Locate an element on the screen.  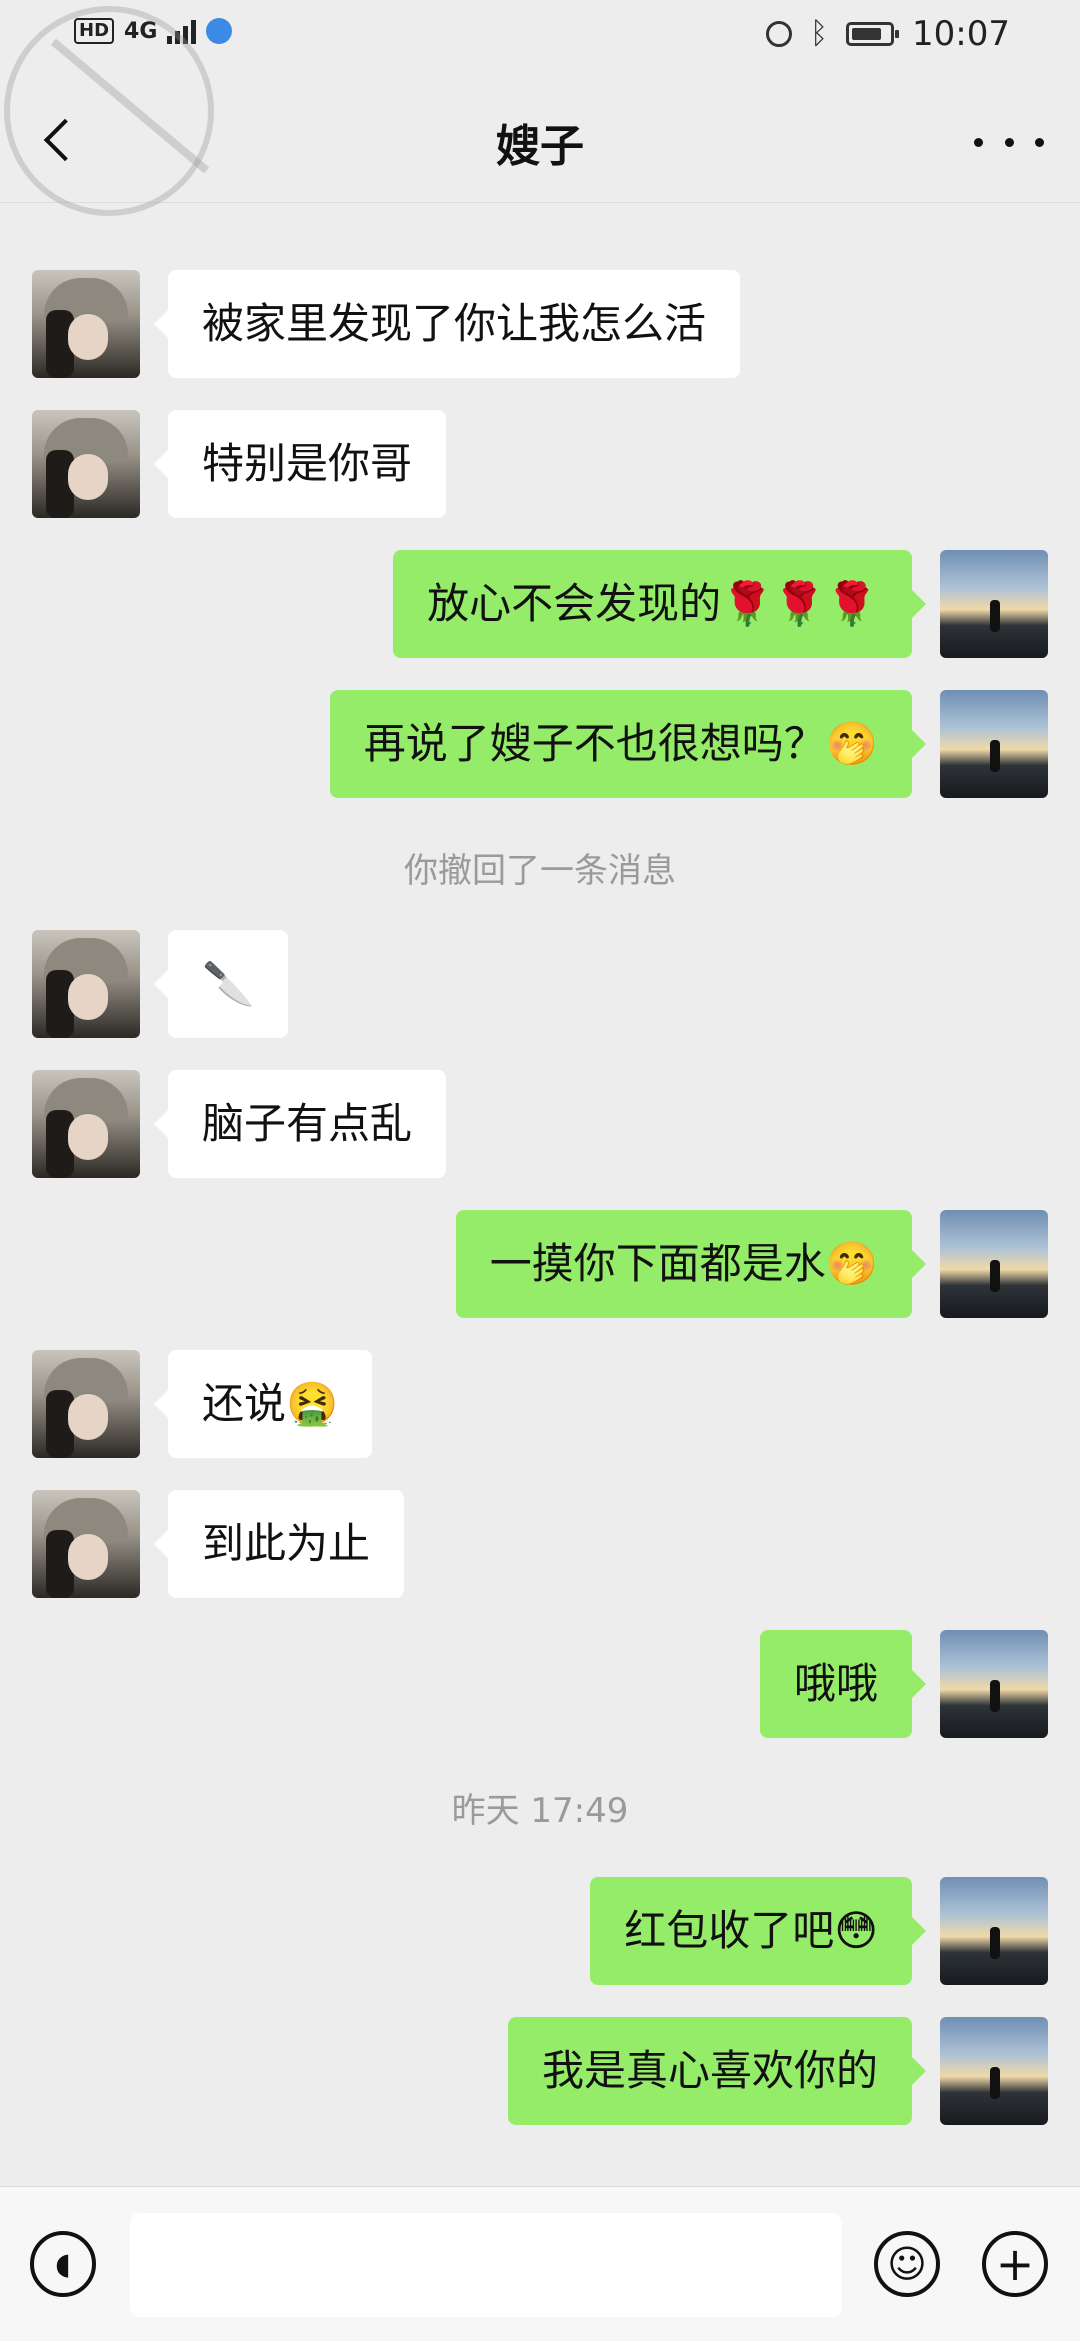
network-indicators: HD 4G is located at coordinates (153, 31).